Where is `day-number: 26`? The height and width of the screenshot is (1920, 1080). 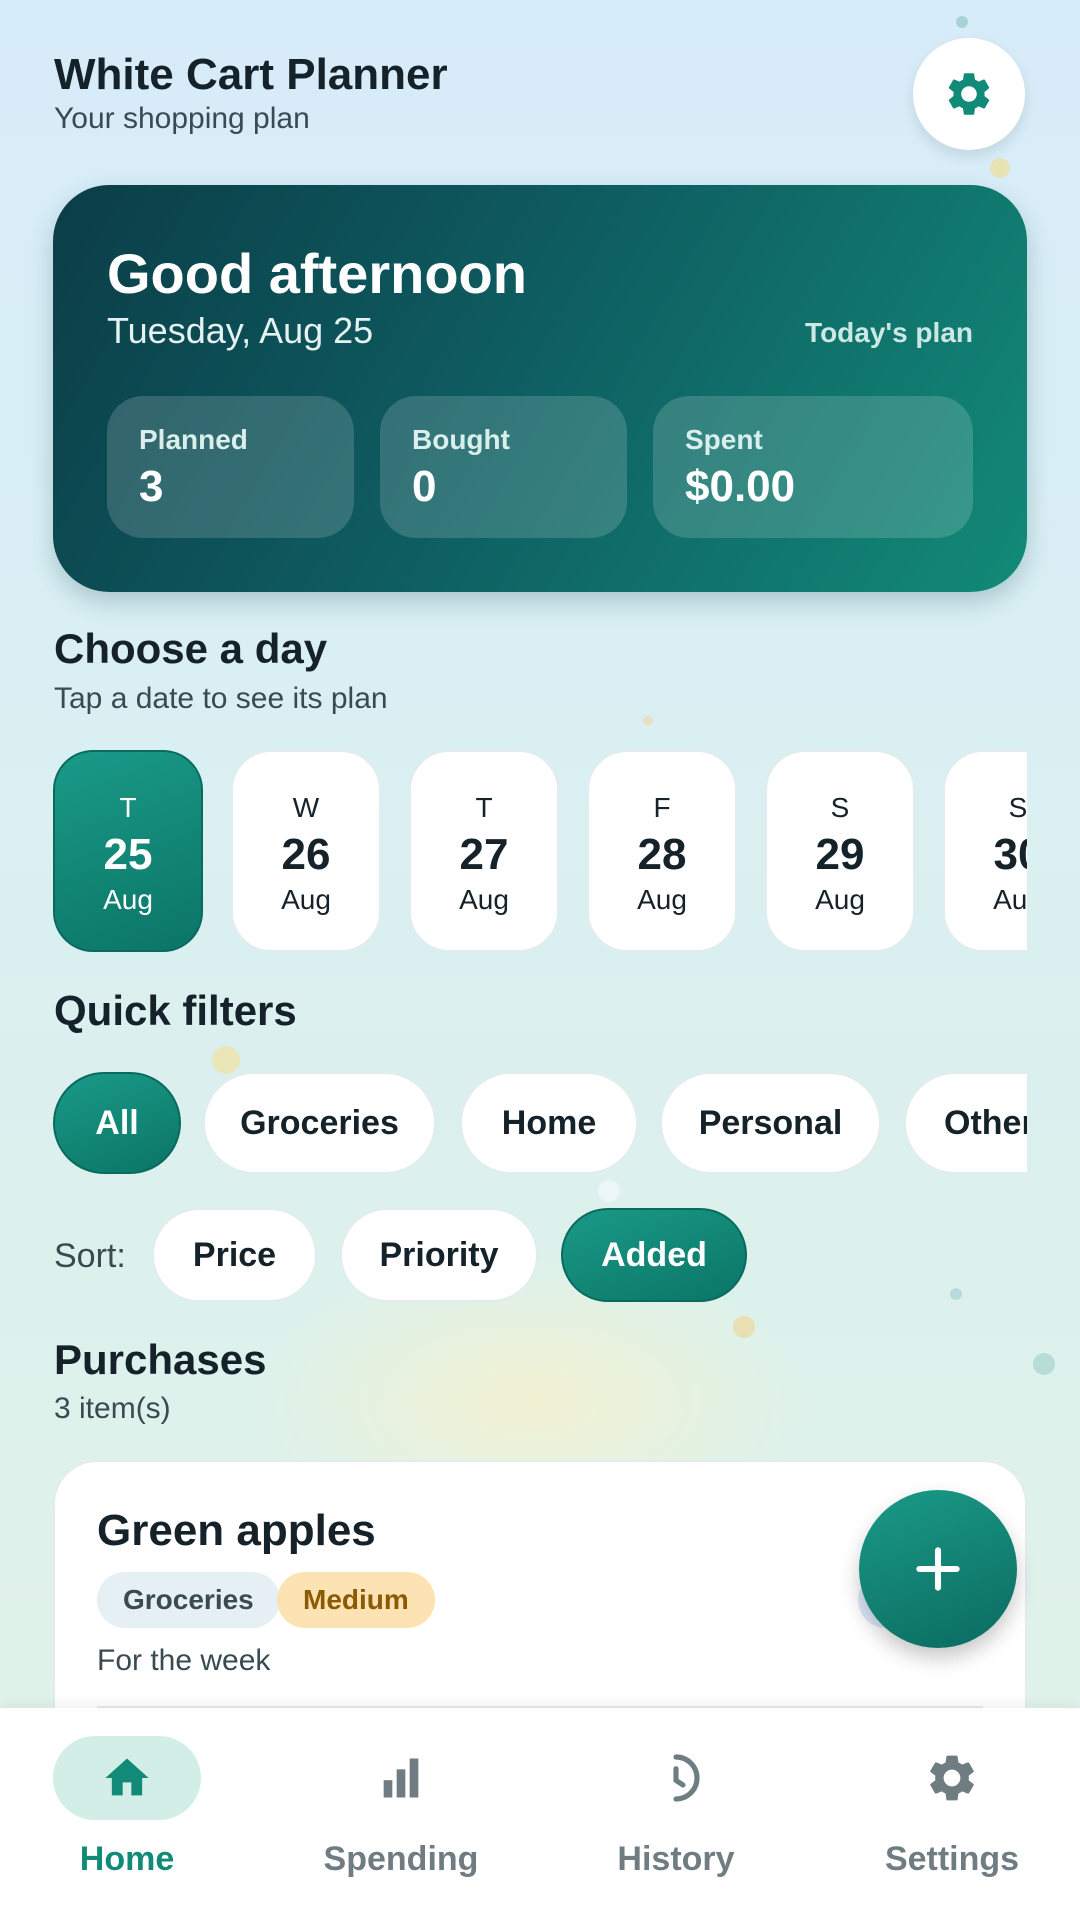
day-number: 26 is located at coordinates (306, 854).